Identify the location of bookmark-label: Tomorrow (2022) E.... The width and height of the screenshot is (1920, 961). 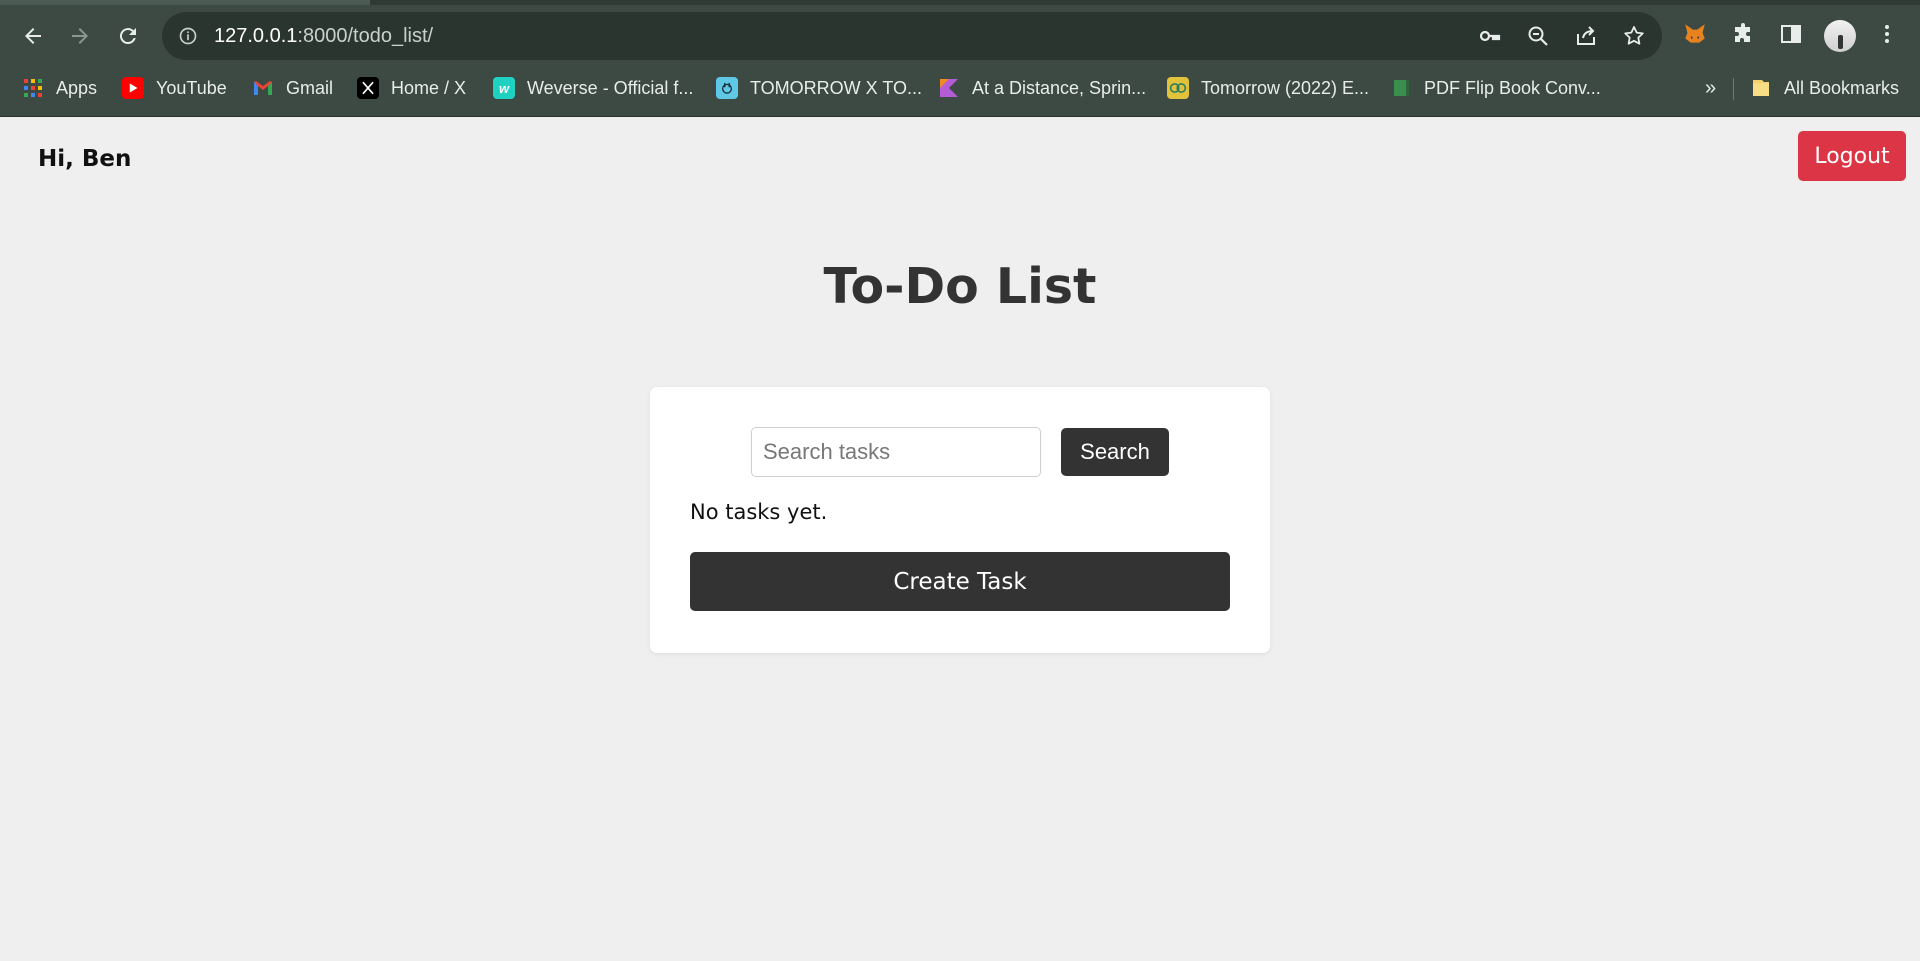
(1285, 87).